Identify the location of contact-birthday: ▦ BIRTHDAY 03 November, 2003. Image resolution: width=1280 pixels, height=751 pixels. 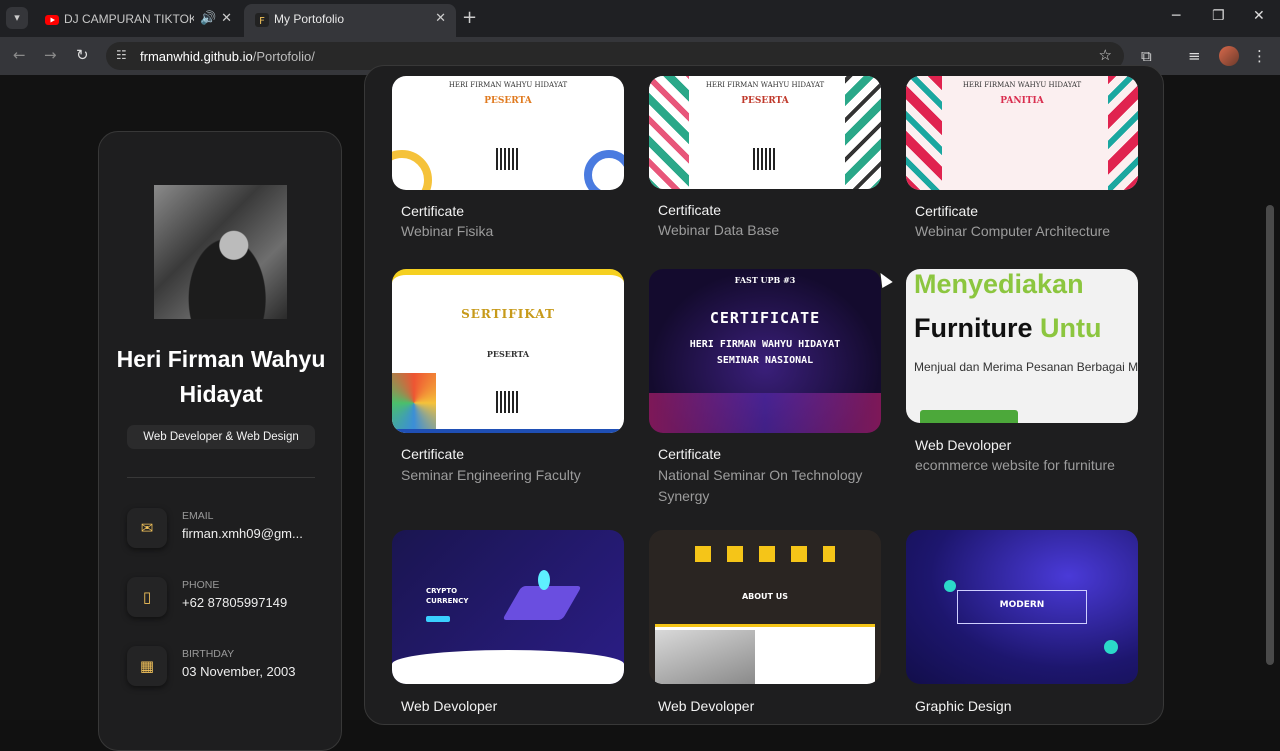
(227, 668).